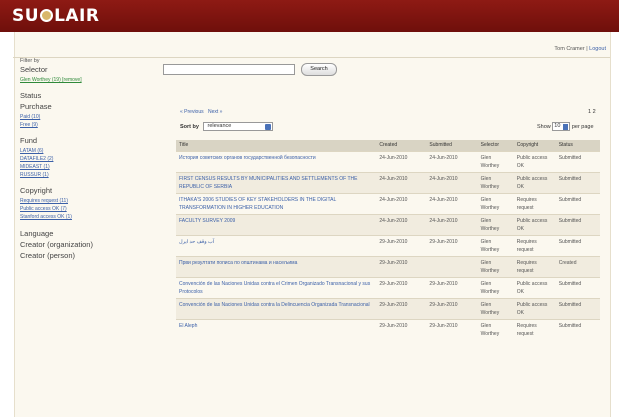 The image size is (619, 417). Describe the element at coordinates (592, 112) in the screenshot. I see `page-numbers: 1 2` at that location.